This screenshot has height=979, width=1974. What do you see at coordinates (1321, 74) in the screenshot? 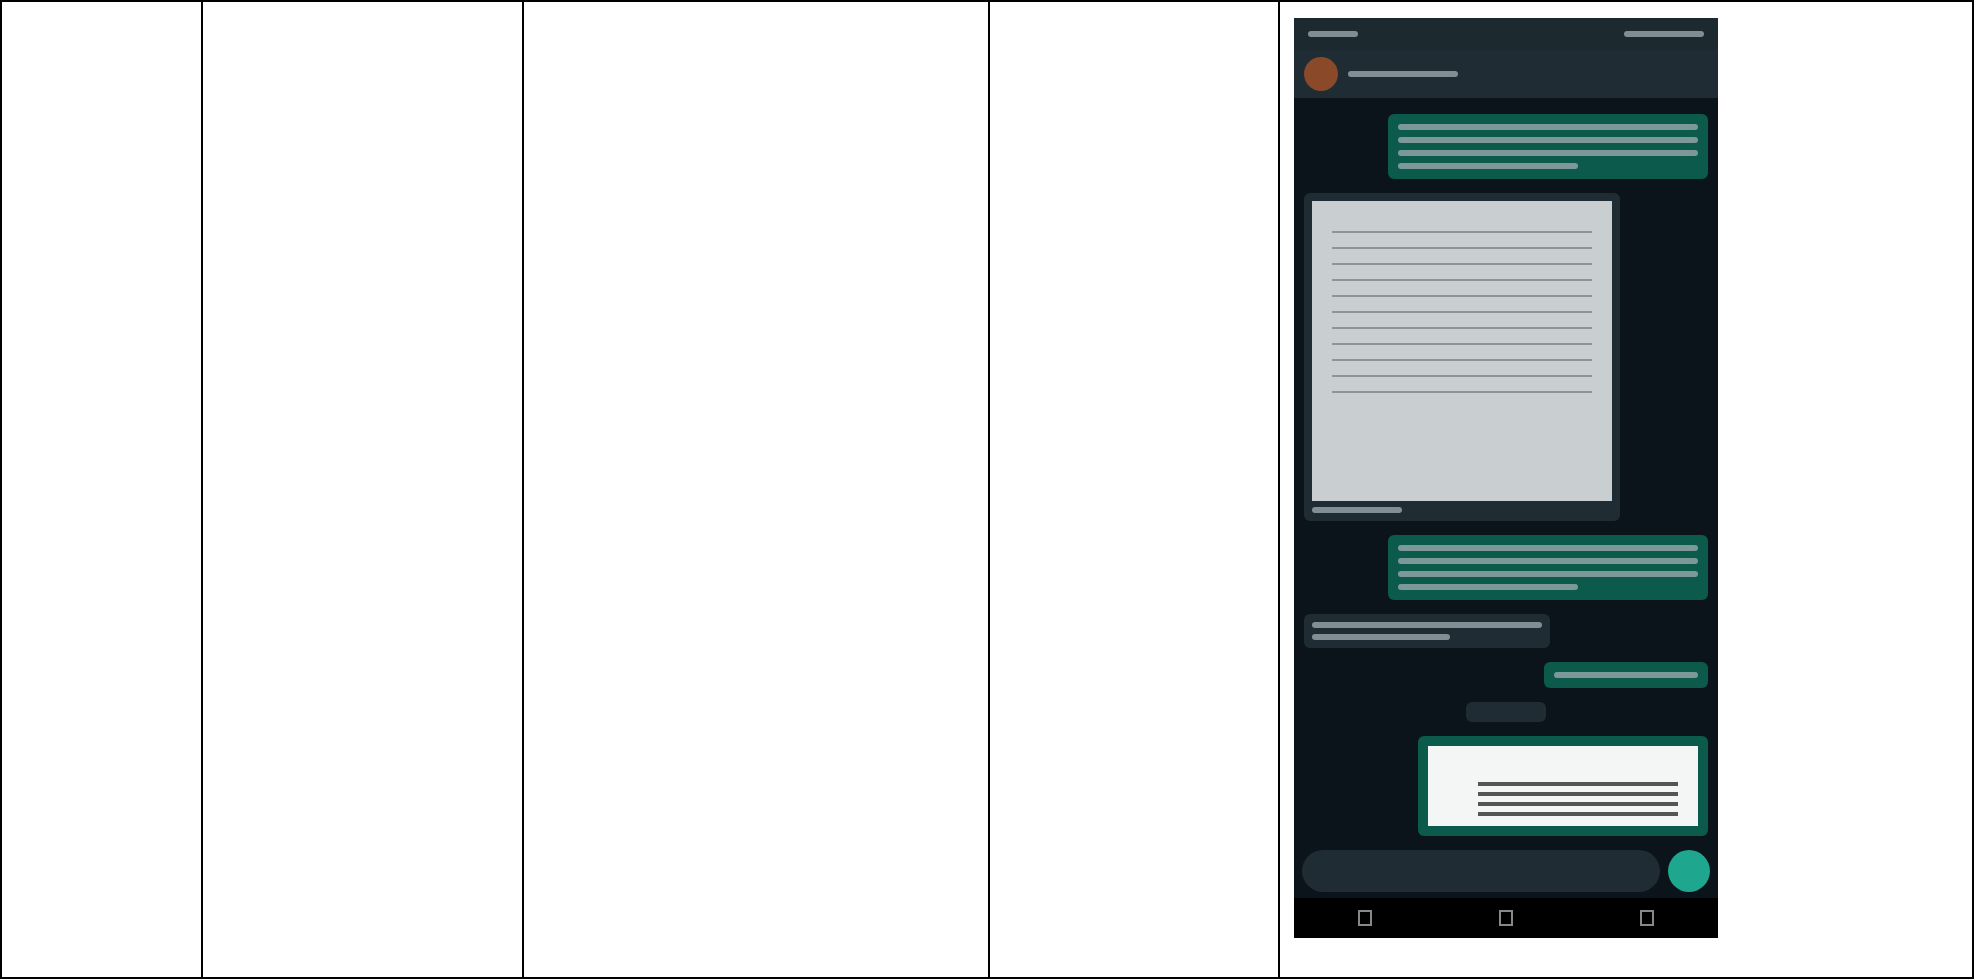
I see `avatar-icon` at bounding box center [1321, 74].